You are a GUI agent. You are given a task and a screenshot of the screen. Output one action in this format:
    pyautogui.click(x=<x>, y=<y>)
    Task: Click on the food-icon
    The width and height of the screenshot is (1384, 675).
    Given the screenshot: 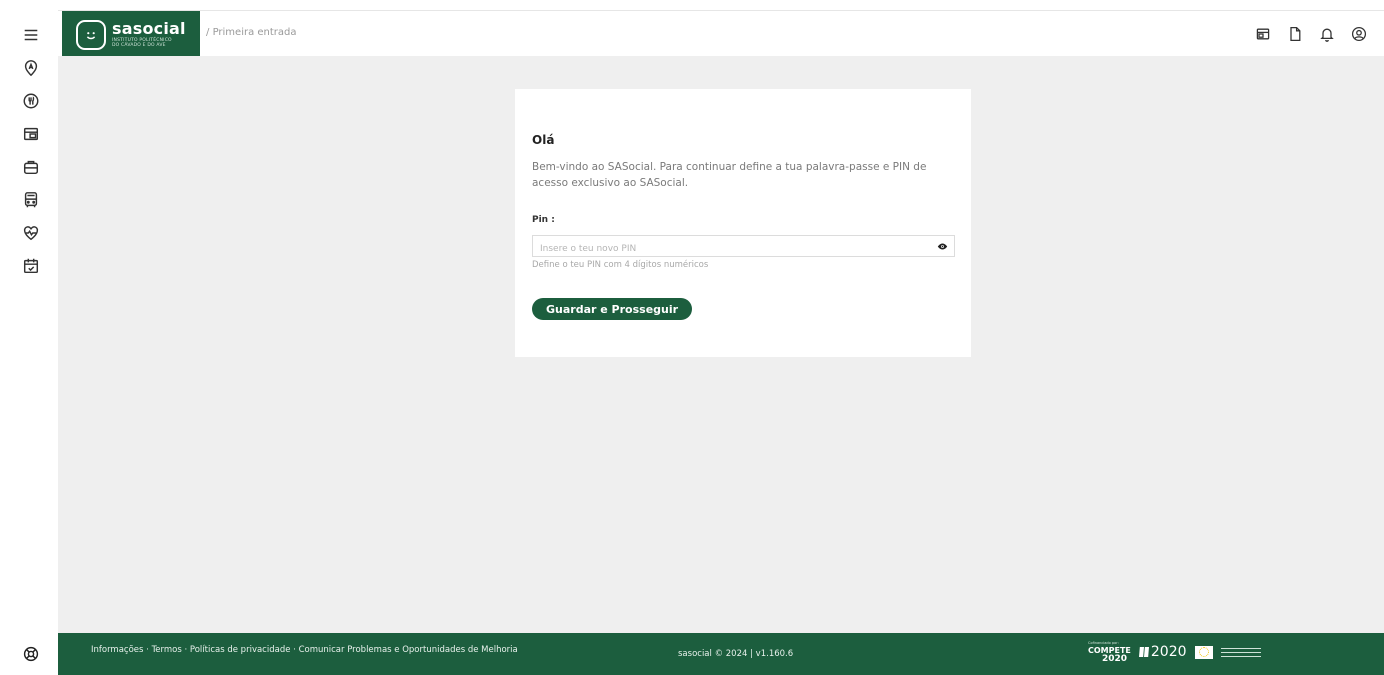 What is the action you would take?
    pyautogui.click(x=31, y=101)
    